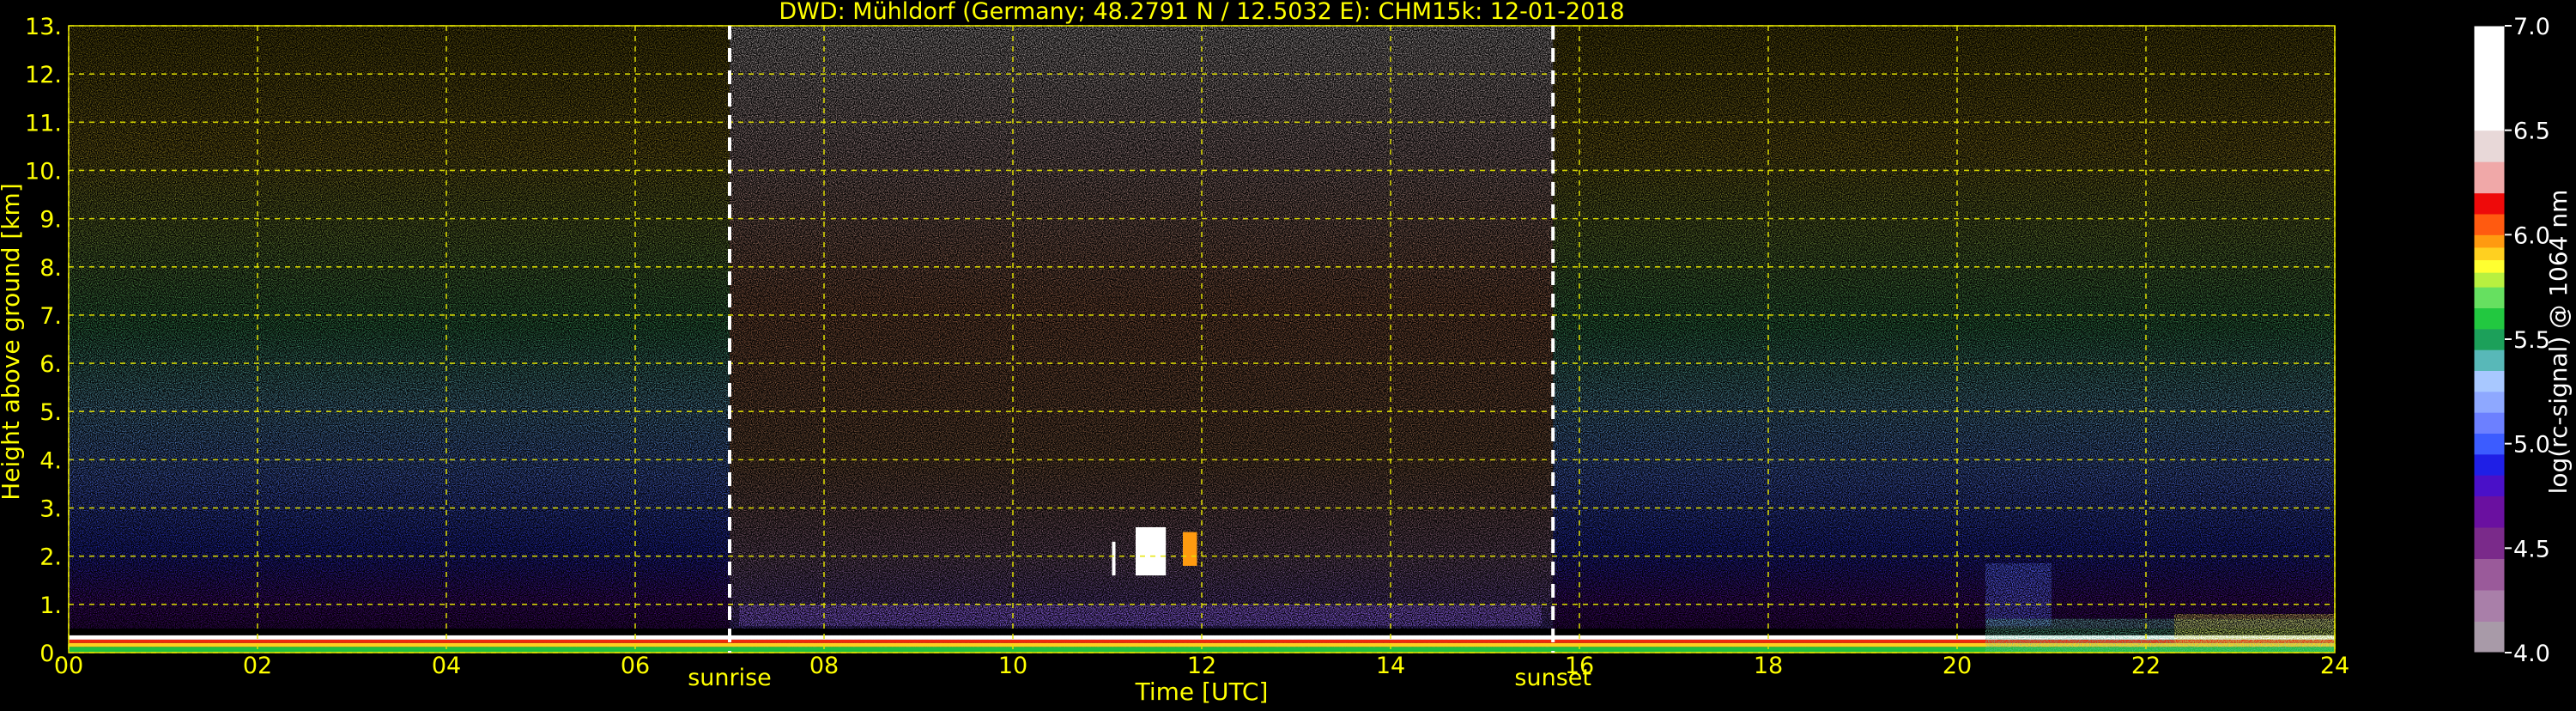  Describe the element at coordinates (43, 27) in the screenshot. I see `y-tick-label: 13.` at that location.